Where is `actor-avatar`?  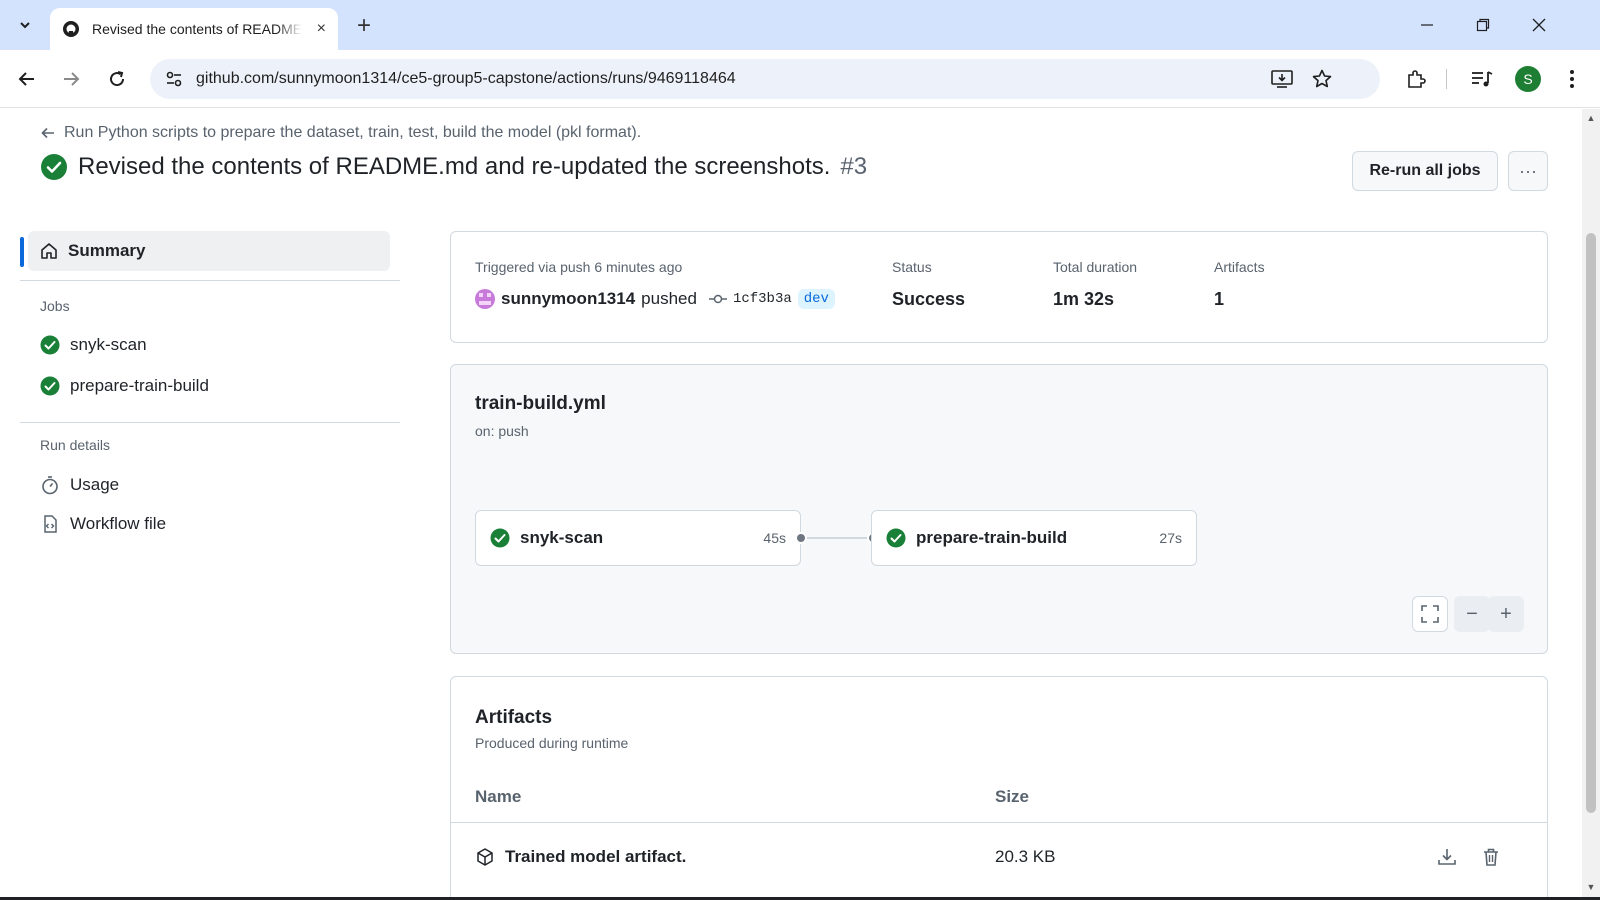
actor-avatar is located at coordinates (485, 299).